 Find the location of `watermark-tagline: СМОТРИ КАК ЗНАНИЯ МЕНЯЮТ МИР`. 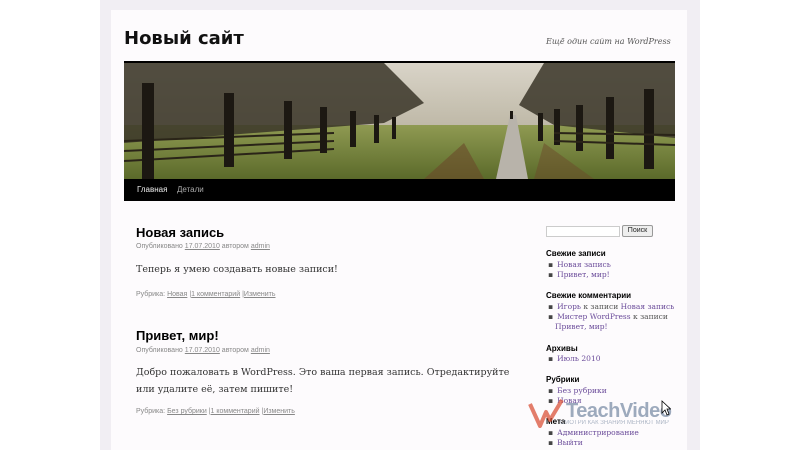

watermark-tagline: СМОТРИ КАК ЗНАНИЯ МЕНЯЮТ МИР is located at coordinates (614, 423).